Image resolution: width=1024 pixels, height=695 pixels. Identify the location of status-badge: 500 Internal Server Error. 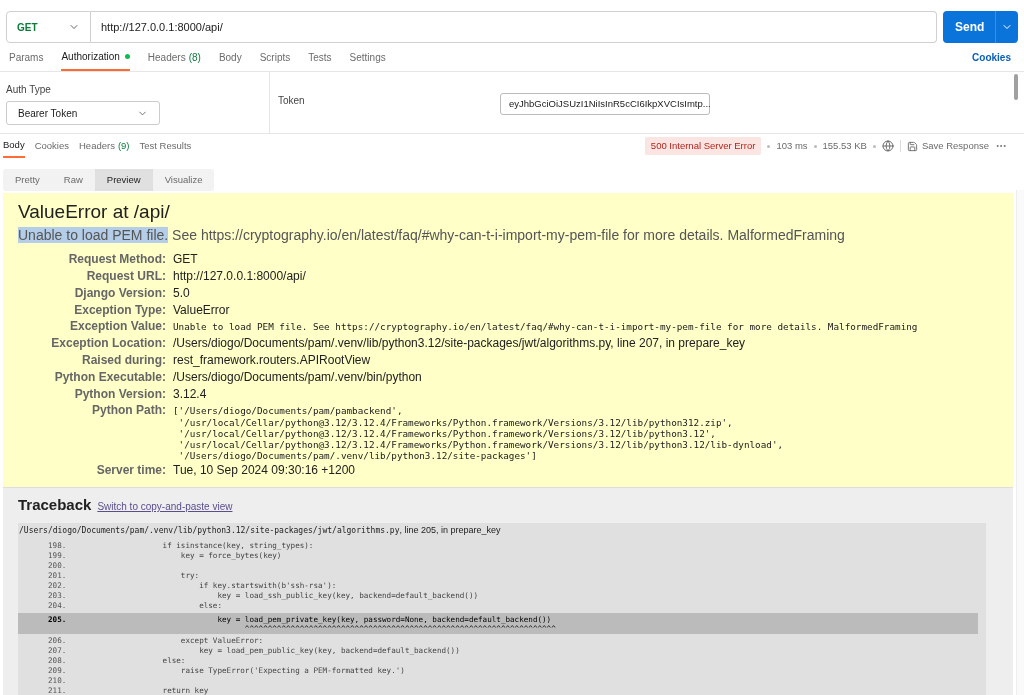
(703, 146).